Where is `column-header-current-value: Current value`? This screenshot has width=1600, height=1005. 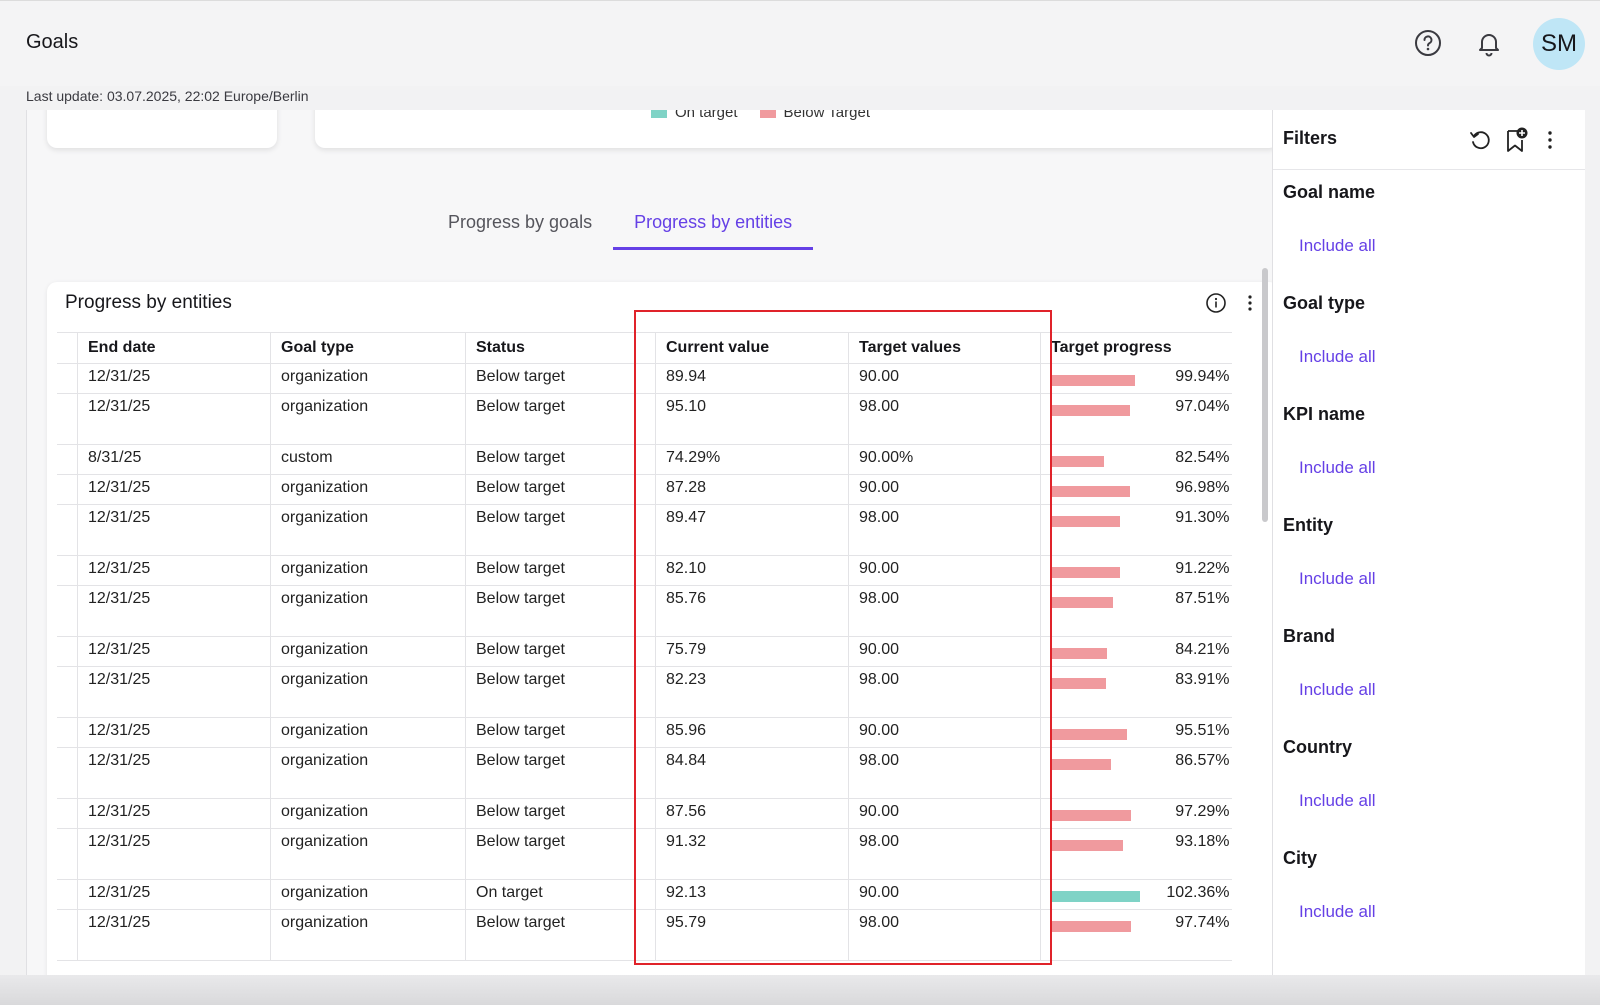
column-header-current-value: Current value is located at coordinates (752, 348).